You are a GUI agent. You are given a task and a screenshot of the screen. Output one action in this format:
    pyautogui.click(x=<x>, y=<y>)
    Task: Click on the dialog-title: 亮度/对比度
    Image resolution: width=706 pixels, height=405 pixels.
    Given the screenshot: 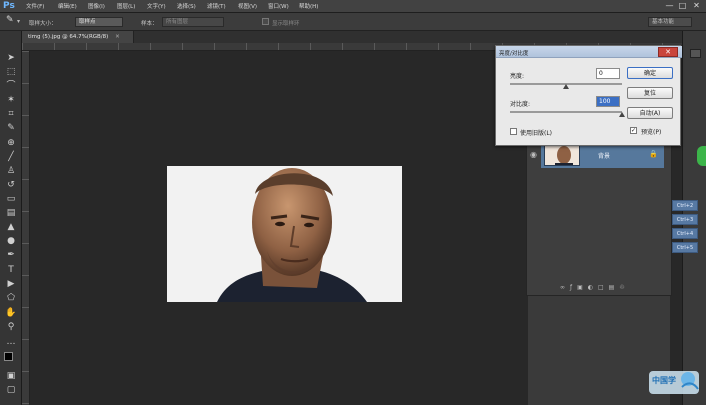 What is the action you would take?
    pyautogui.click(x=514, y=54)
    